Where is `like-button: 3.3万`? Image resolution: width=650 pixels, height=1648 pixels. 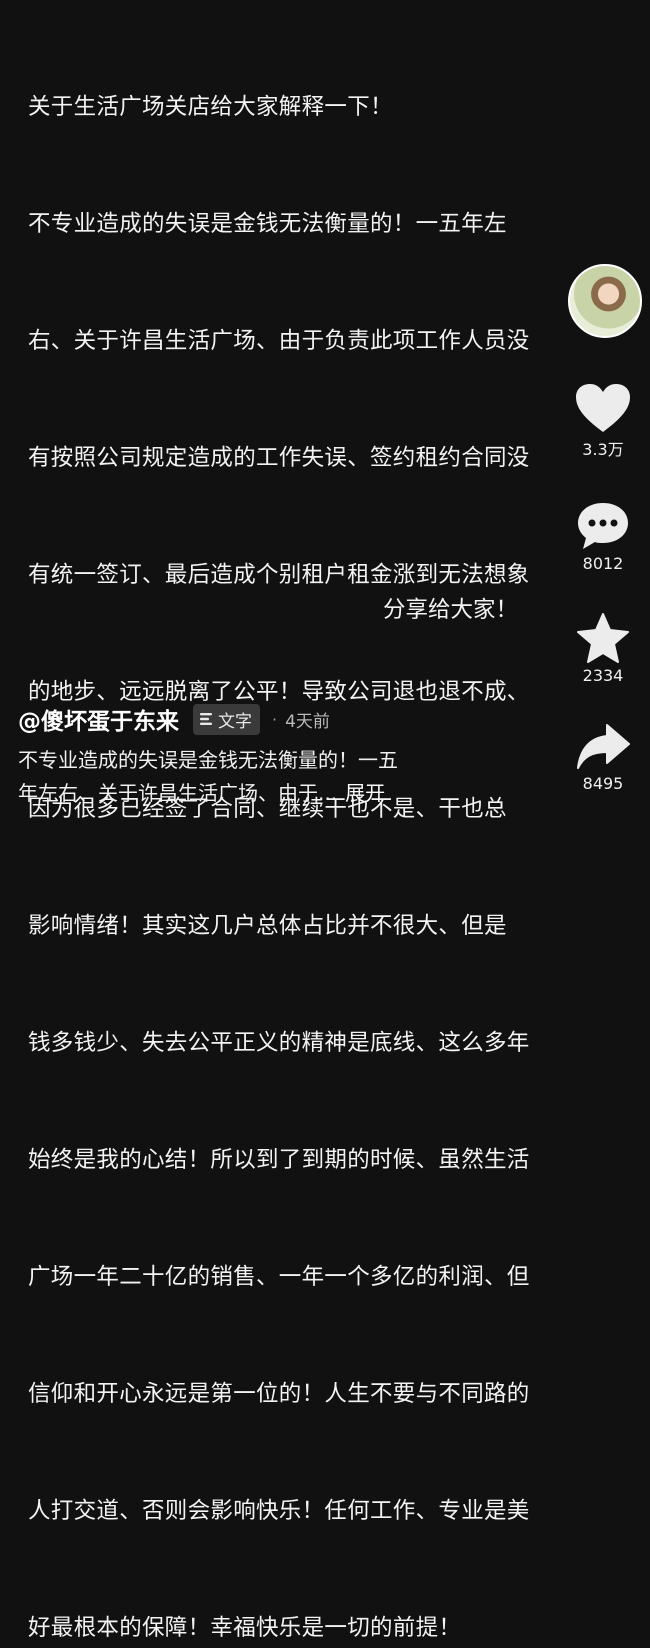 like-button: 3.3万 is located at coordinates (603, 421).